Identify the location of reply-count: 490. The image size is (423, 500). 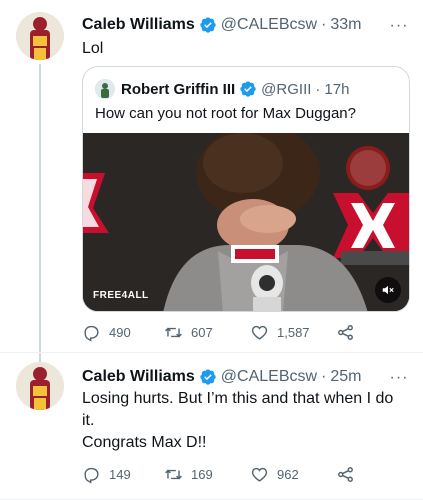
(120, 332).